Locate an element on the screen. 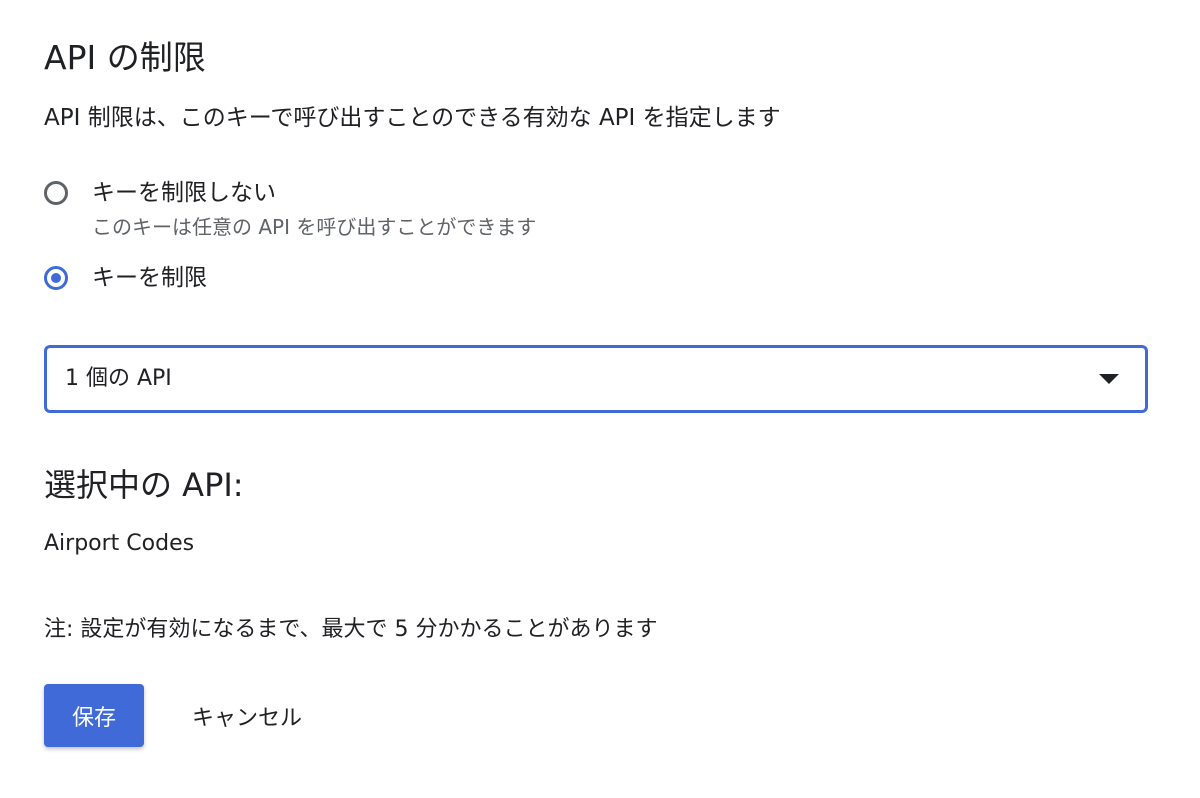  radio-text: キーを制限 is located at coordinates (149, 278).